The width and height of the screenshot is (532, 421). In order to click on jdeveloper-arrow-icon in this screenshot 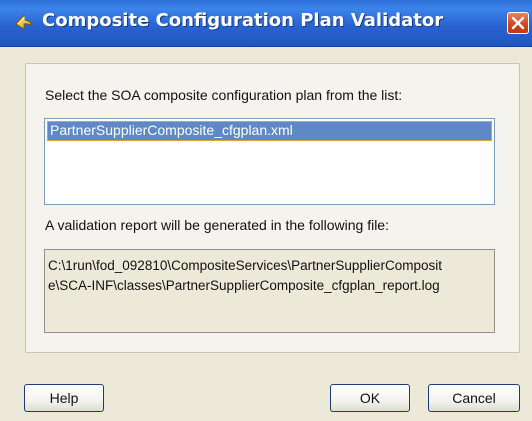, I will do `click(24, 23)`.